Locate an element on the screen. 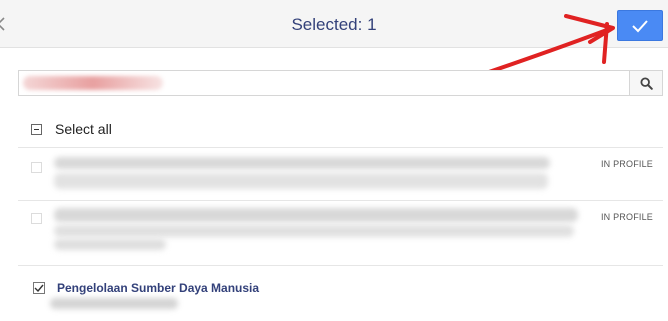 The image size is (668, 321). confirm-button is located at coordinates (640, 25).